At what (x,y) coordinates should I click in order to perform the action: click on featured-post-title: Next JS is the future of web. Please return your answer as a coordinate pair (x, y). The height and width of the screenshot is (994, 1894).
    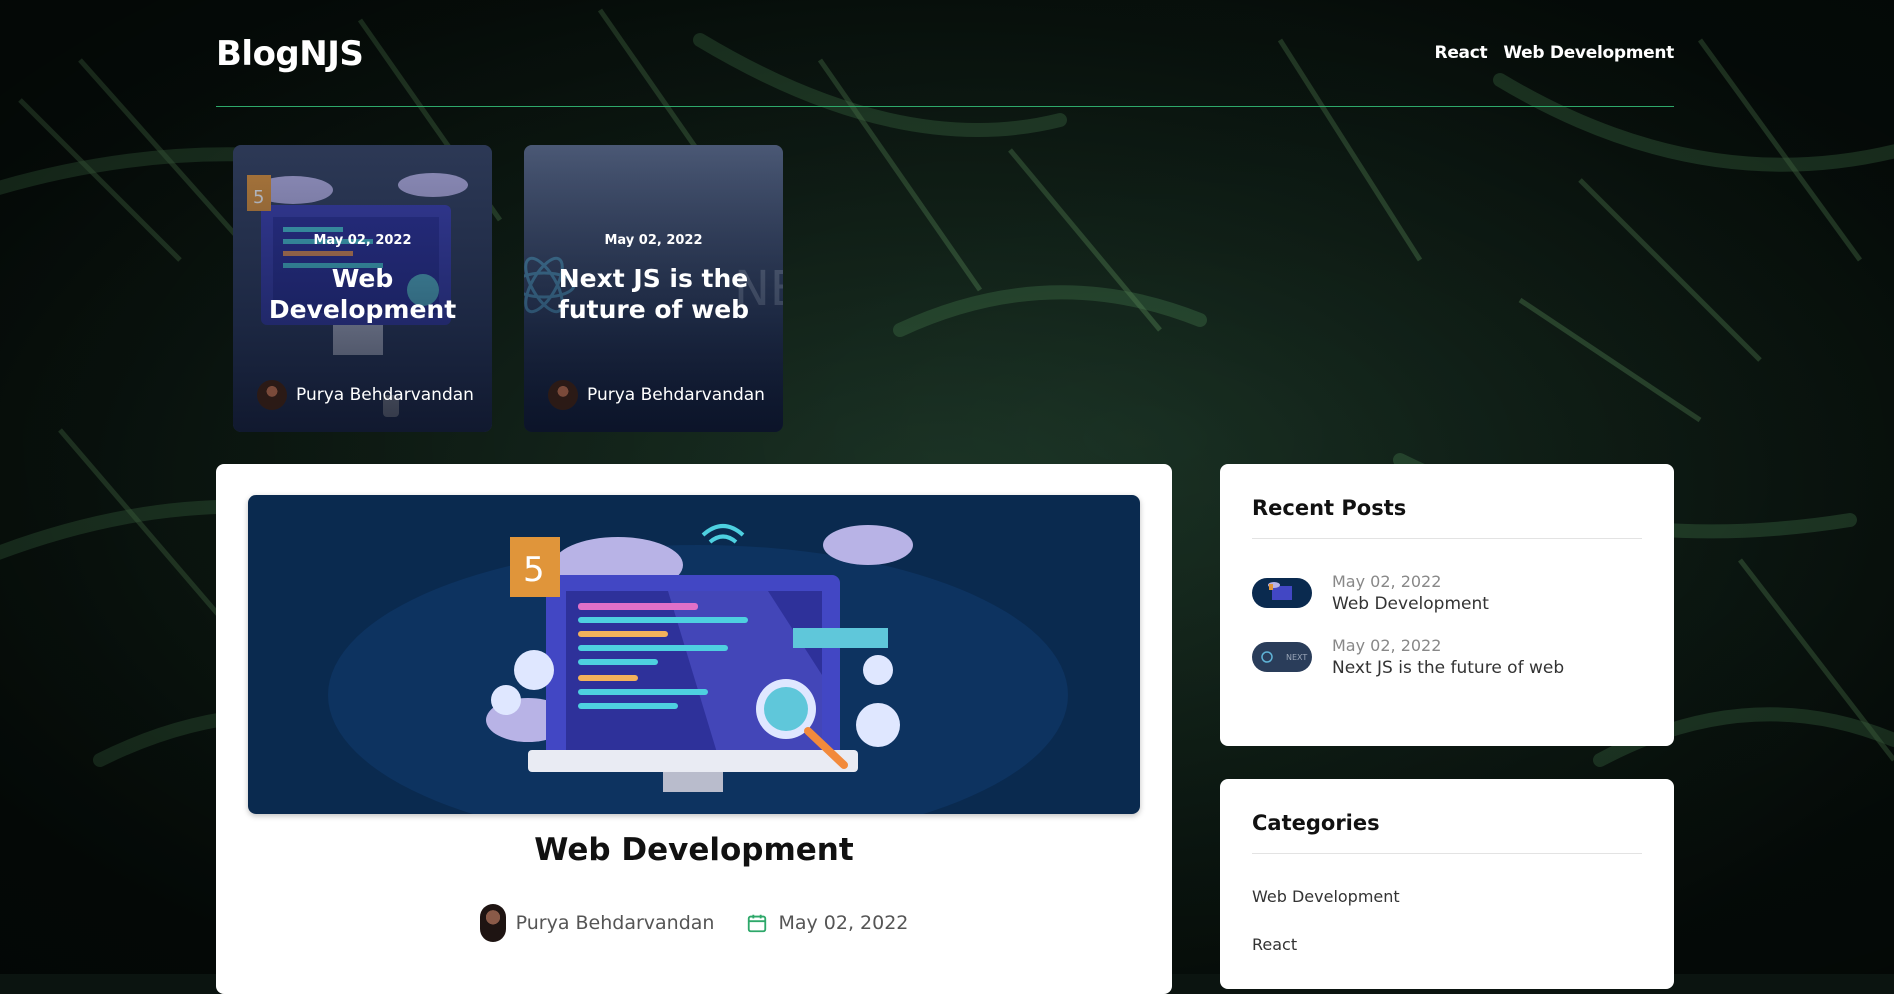
    Looking at the image, I should click on (653, 294).